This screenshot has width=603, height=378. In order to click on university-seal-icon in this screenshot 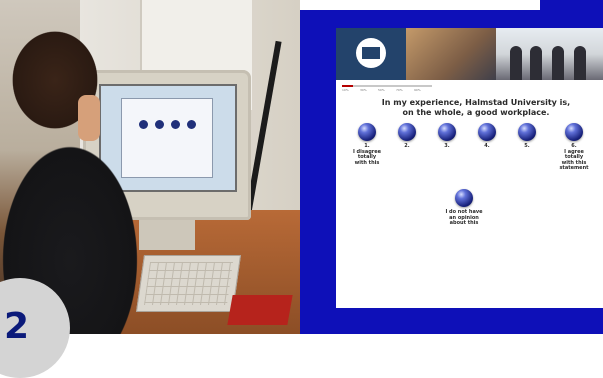, I will do `click(371, 53)`.